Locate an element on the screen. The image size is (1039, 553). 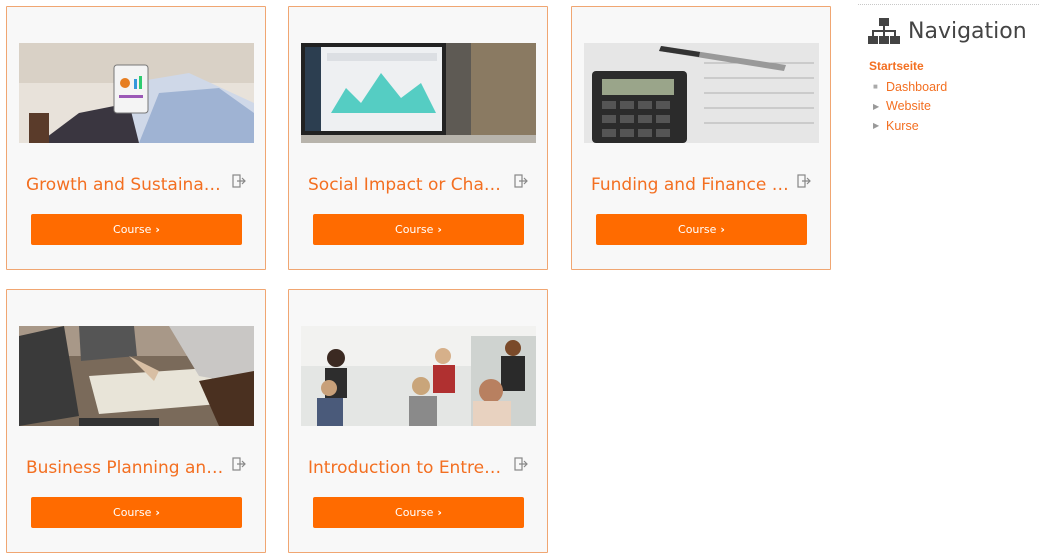
course-card: Business Planning and... Course › is located at coordinates (136, 421).